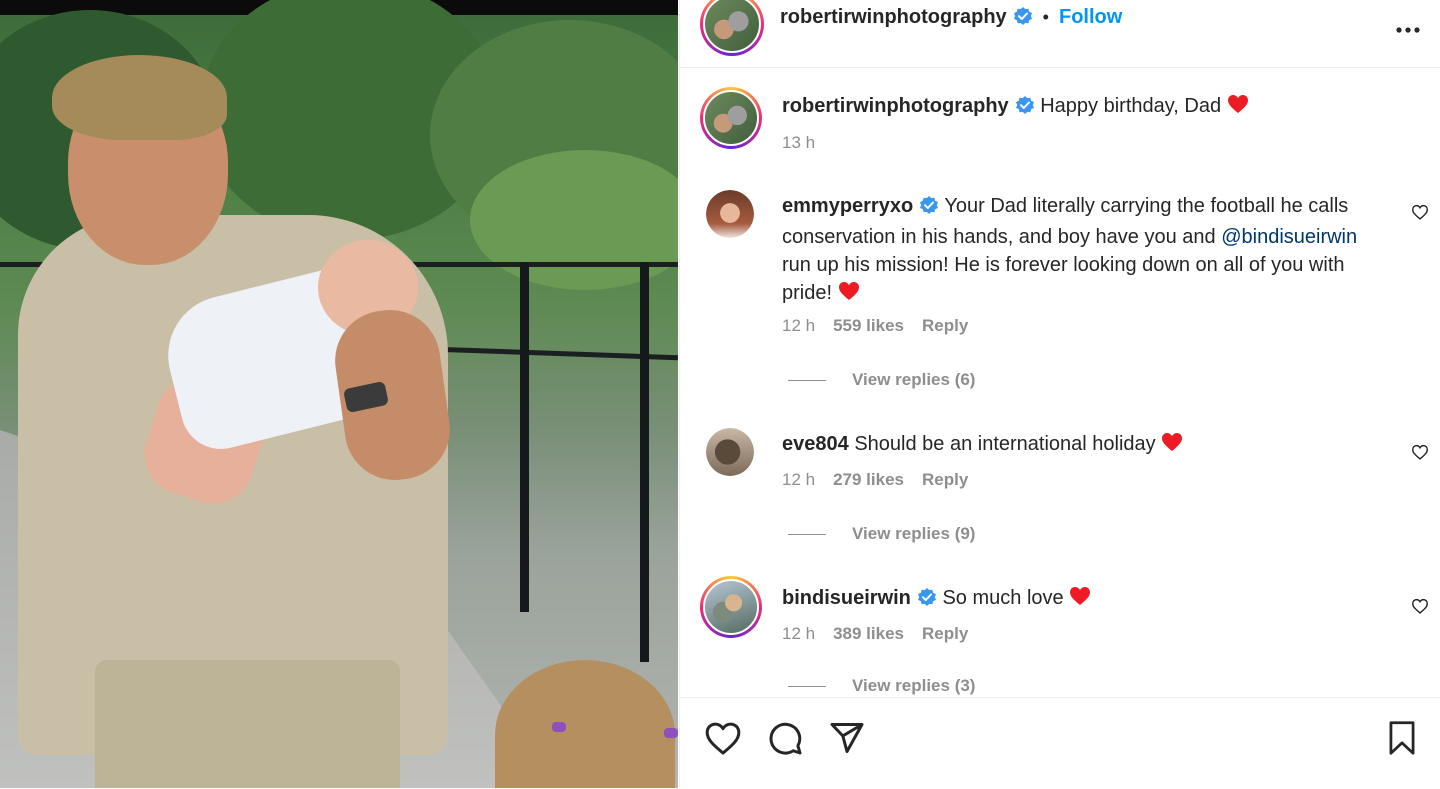 The height and width of the screenshot is (789, 1440). I want to click on comment-username: eve804, so click(815, 444).